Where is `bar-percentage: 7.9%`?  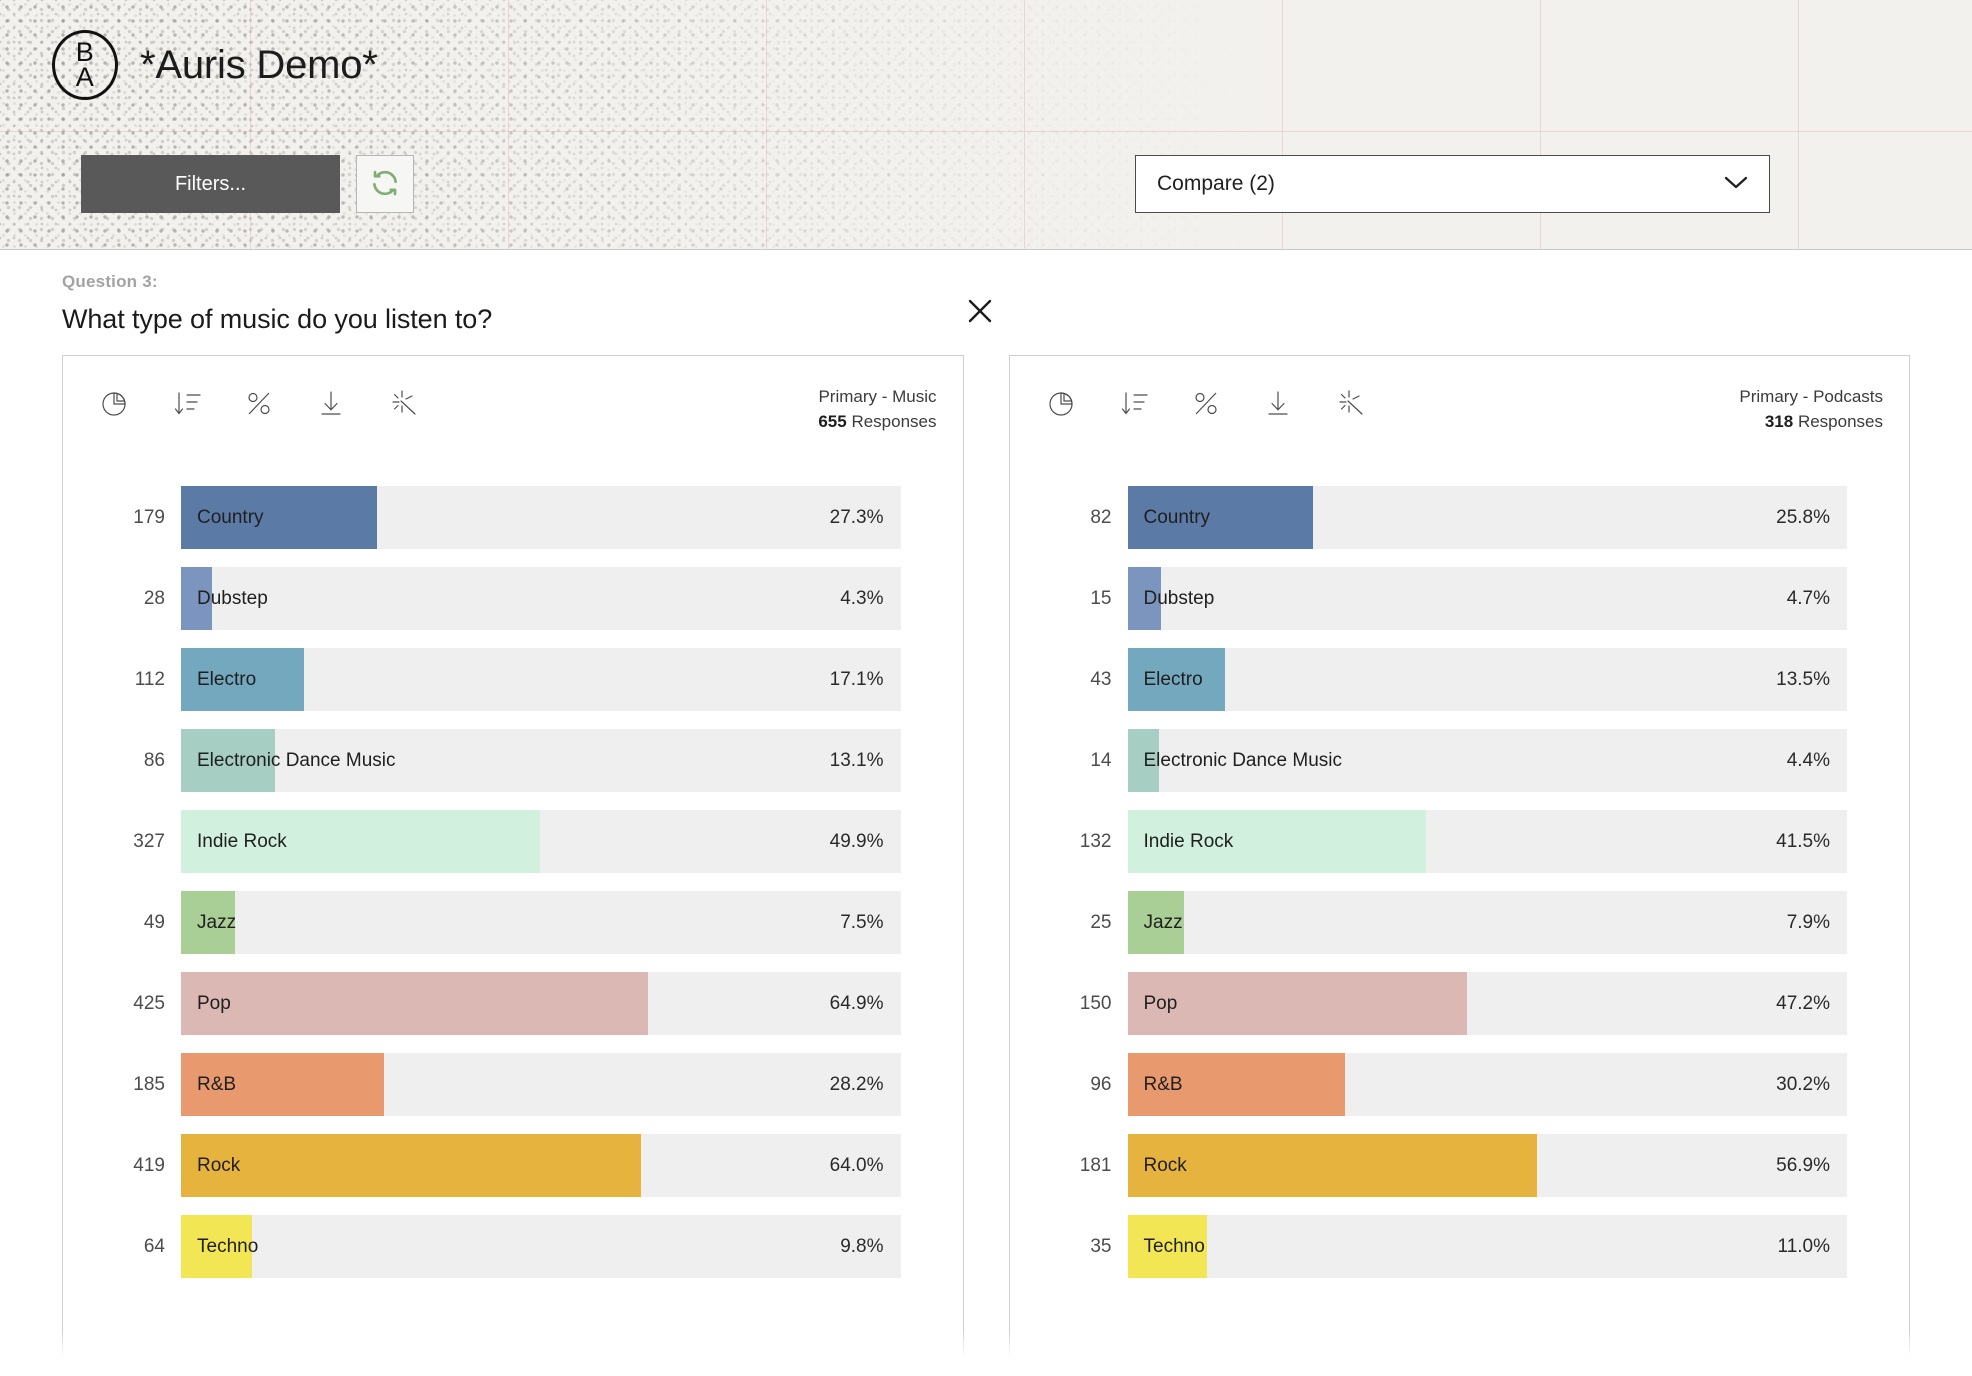
bar-percentage: 7.9% is located at coordinates (1808, 922).